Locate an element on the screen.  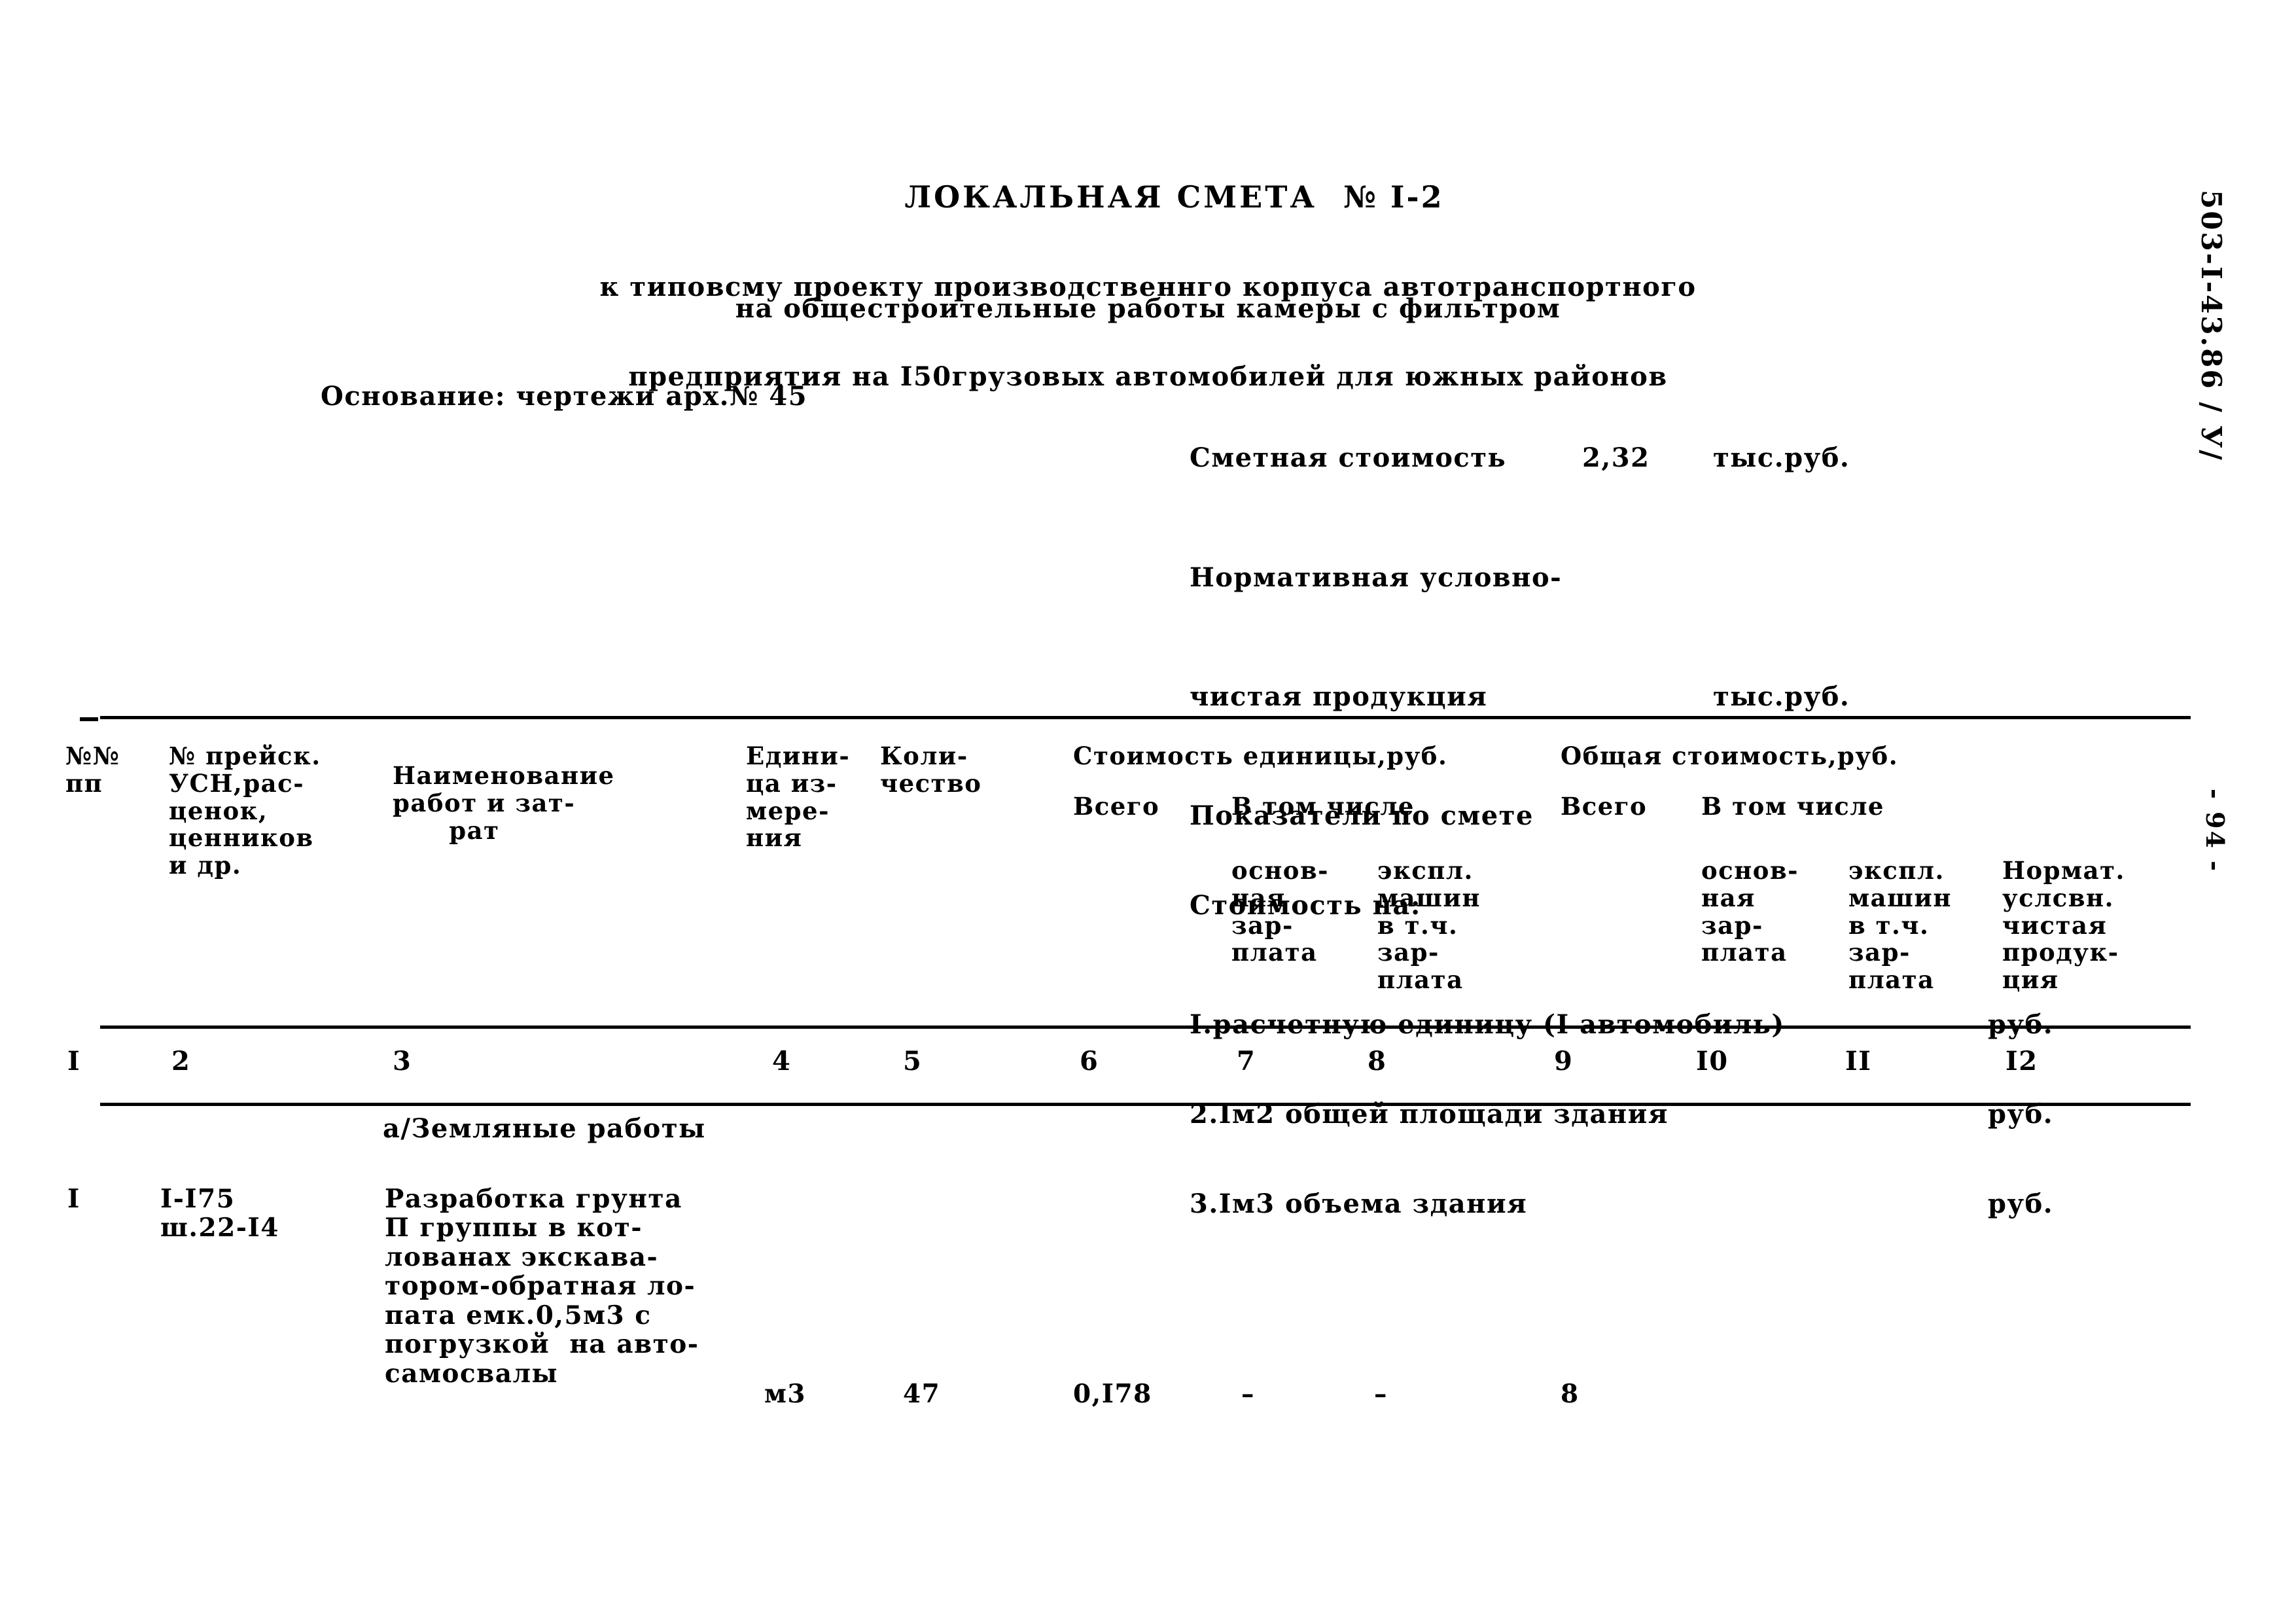
summary-item-3: 3.Iм3 объема здания руб. is located at coordinates (1622, 1204).